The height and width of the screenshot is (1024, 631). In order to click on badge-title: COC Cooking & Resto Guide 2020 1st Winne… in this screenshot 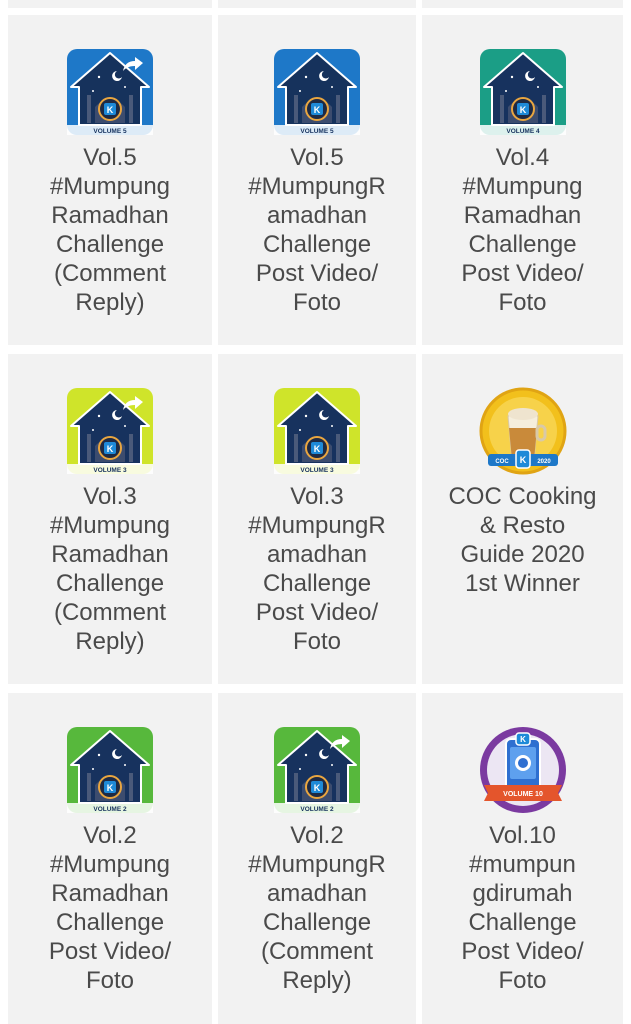, I will do `click(522, 540)`.